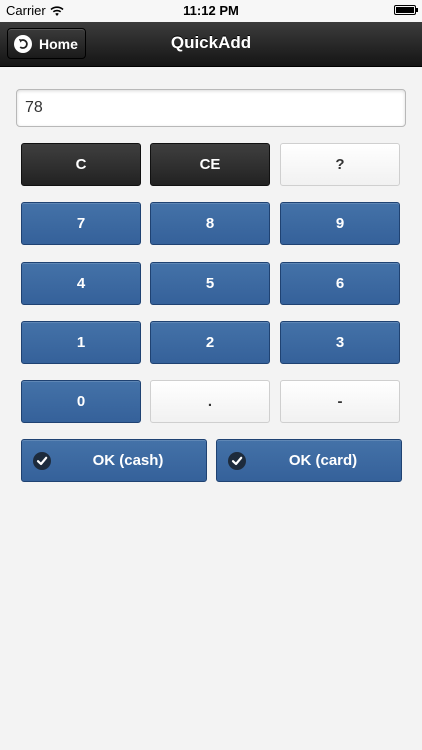 The height and width of the screenshot is (750, 422). I want to click on status-bar: Carrier 11:12 PM, so click(211, 11).